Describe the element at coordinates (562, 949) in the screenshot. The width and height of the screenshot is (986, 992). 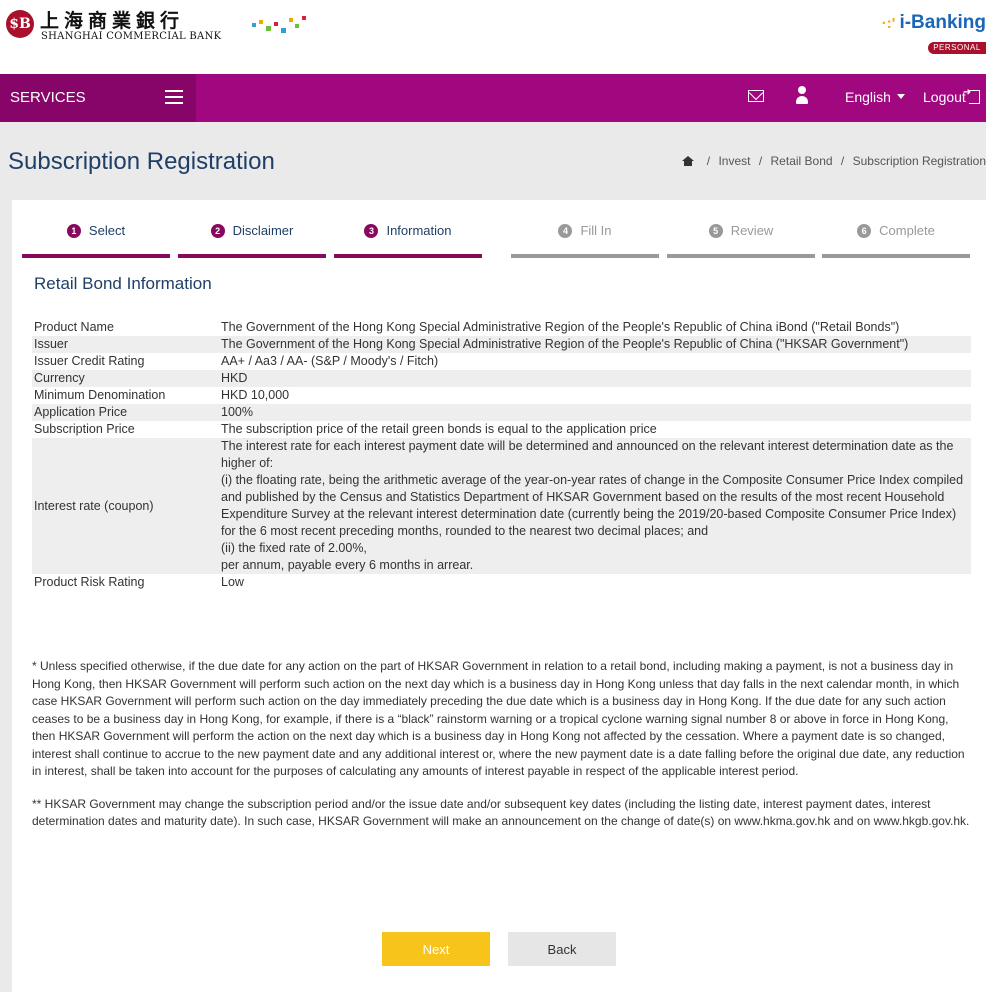
I see `back-button: Back` at that location.